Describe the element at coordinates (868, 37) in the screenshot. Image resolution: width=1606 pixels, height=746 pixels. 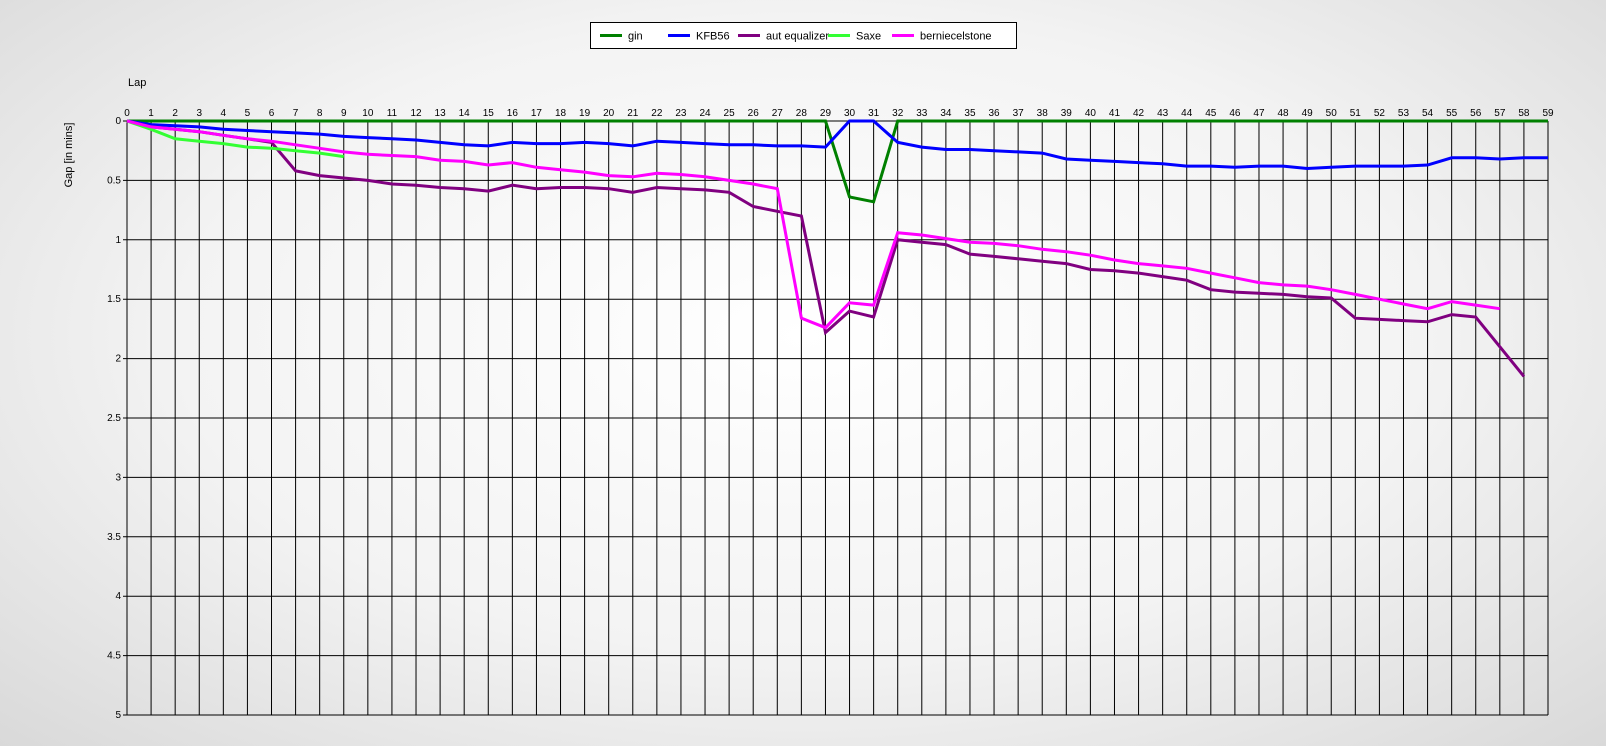
I see `legend-label-saxe: Saxe` at that location.